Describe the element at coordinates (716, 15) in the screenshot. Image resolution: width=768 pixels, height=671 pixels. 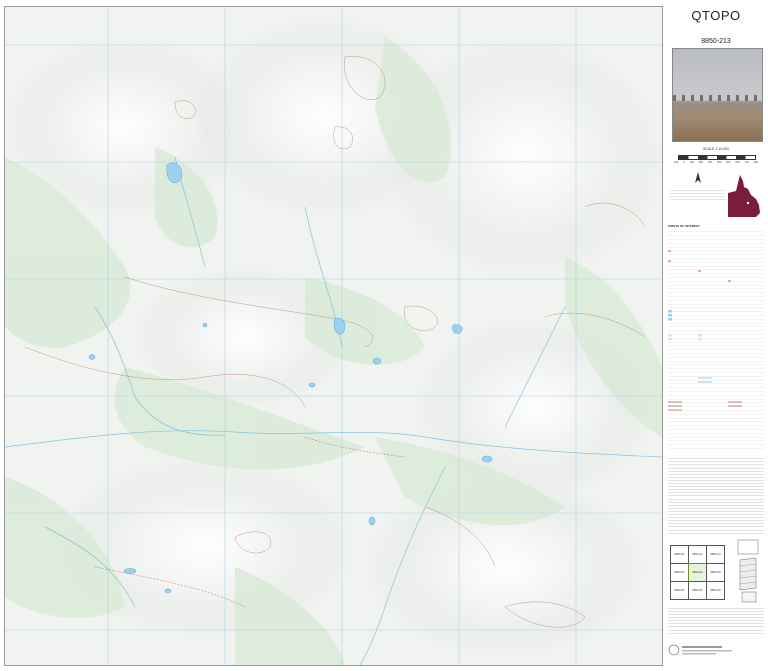
I see `map-title: QTOPO` at that location.